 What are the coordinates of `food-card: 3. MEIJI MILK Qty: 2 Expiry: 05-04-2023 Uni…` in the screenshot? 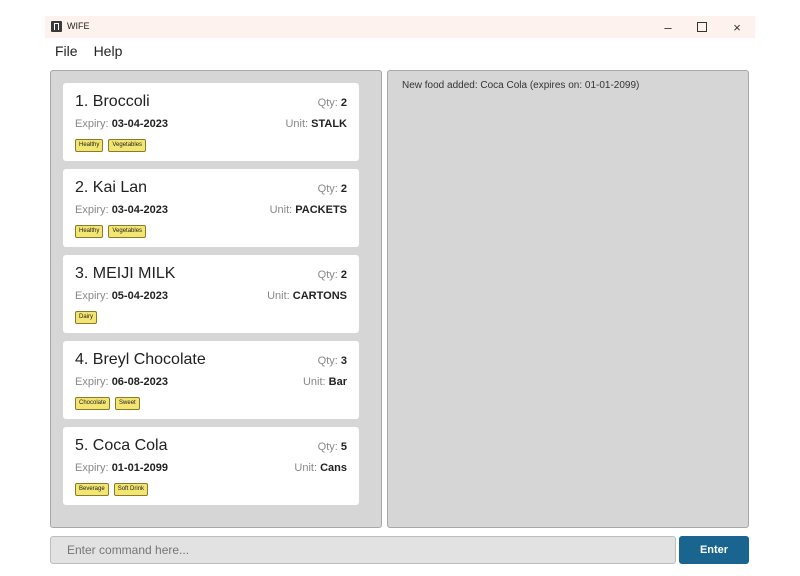 It's located at (211, 294).